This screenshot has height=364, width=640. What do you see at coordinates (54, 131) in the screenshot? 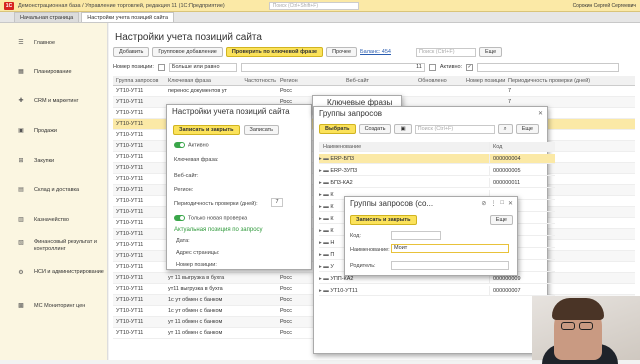
I see `sidebar-item-sales: ▣ Продажи` at bounding box center [54, 131].